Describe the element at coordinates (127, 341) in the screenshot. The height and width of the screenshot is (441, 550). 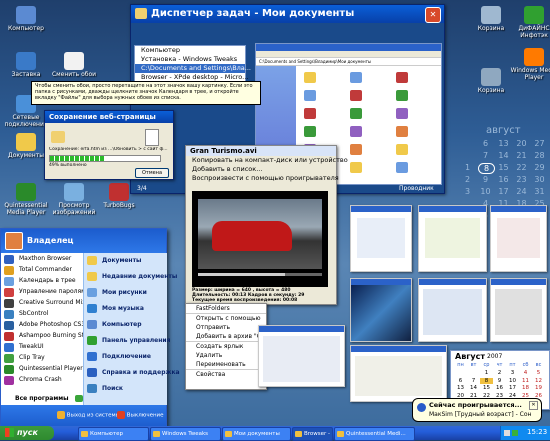
I see `start-menu-place: Панель управления` at that location.